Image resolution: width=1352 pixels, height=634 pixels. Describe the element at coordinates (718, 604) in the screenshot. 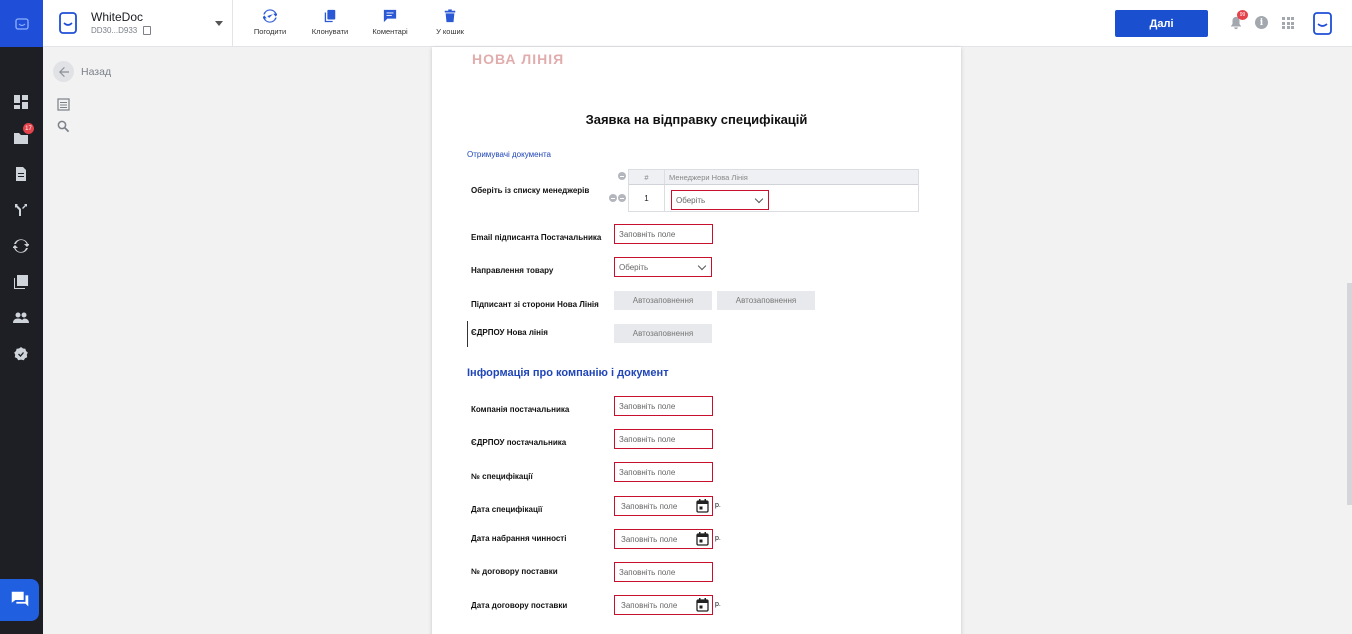

I see `contract-date-suffix: р.` at that location.